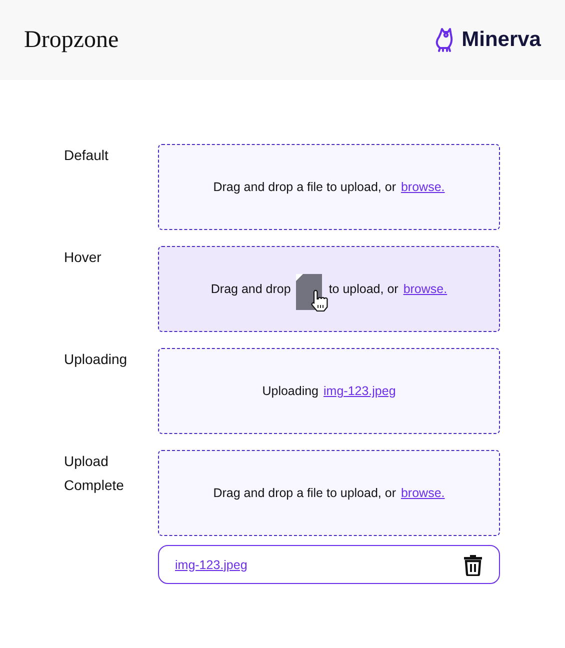 The width and height of the screenshot is (565, 648). I want to click on brand-name: Minerva, so click(501, 40).